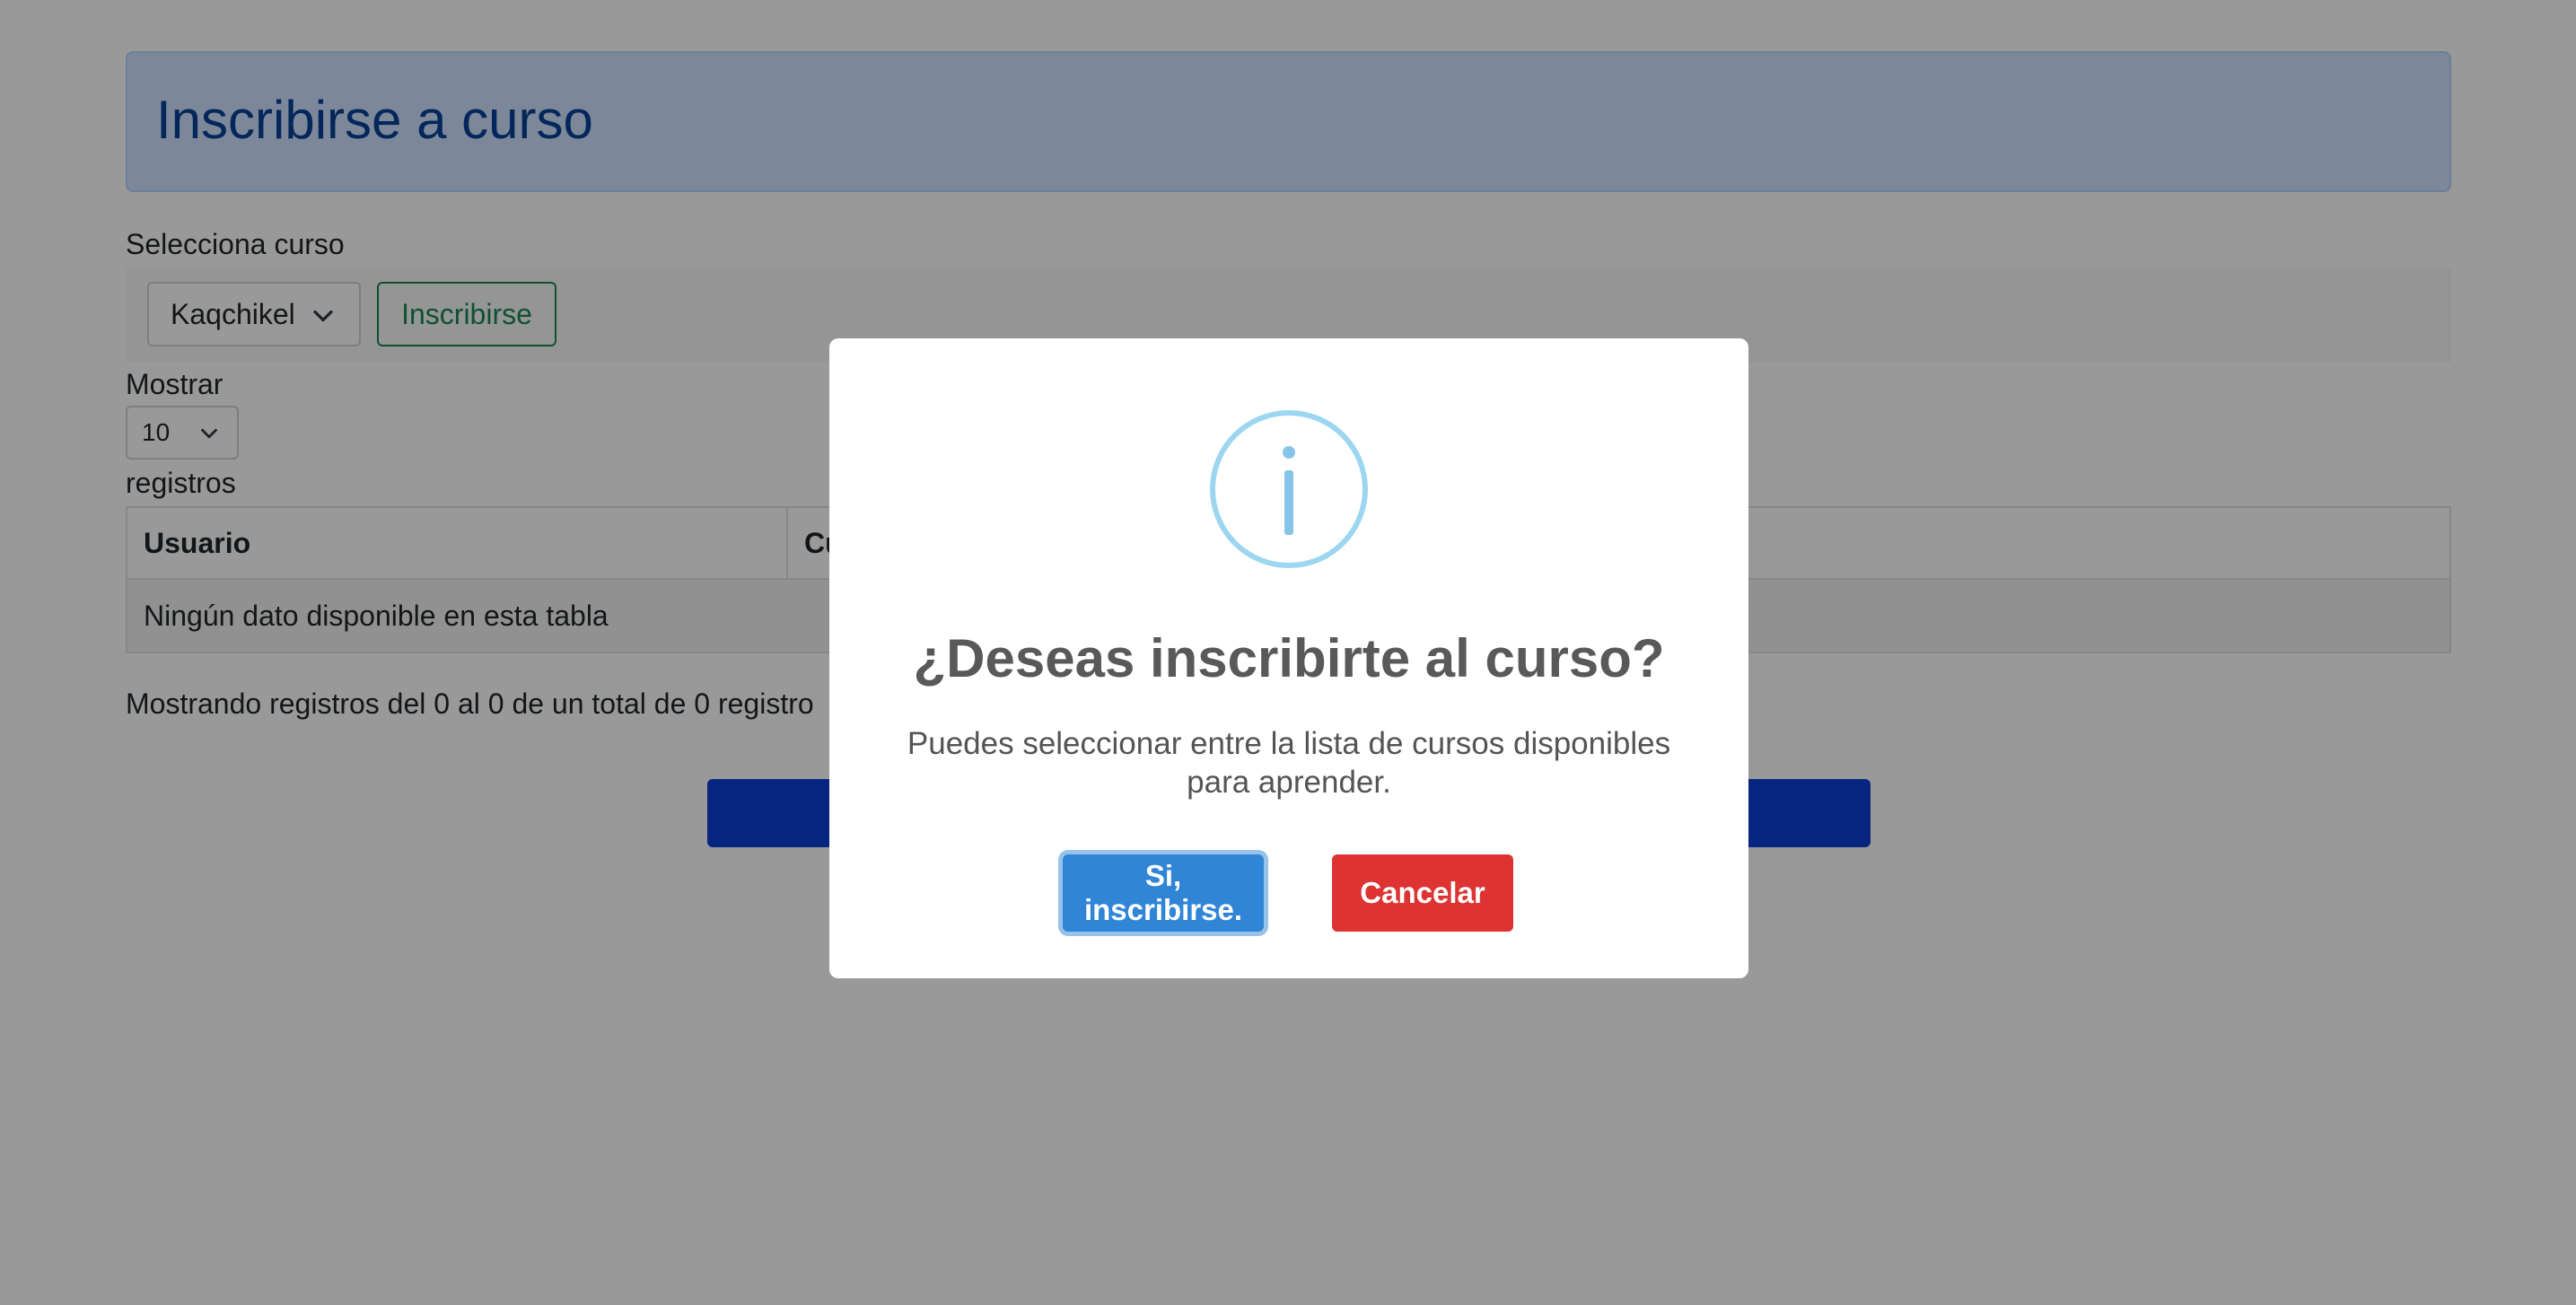  I want to click on dialog-title: ¿Deseas inscribirte al curso?, so click(1289, 658).